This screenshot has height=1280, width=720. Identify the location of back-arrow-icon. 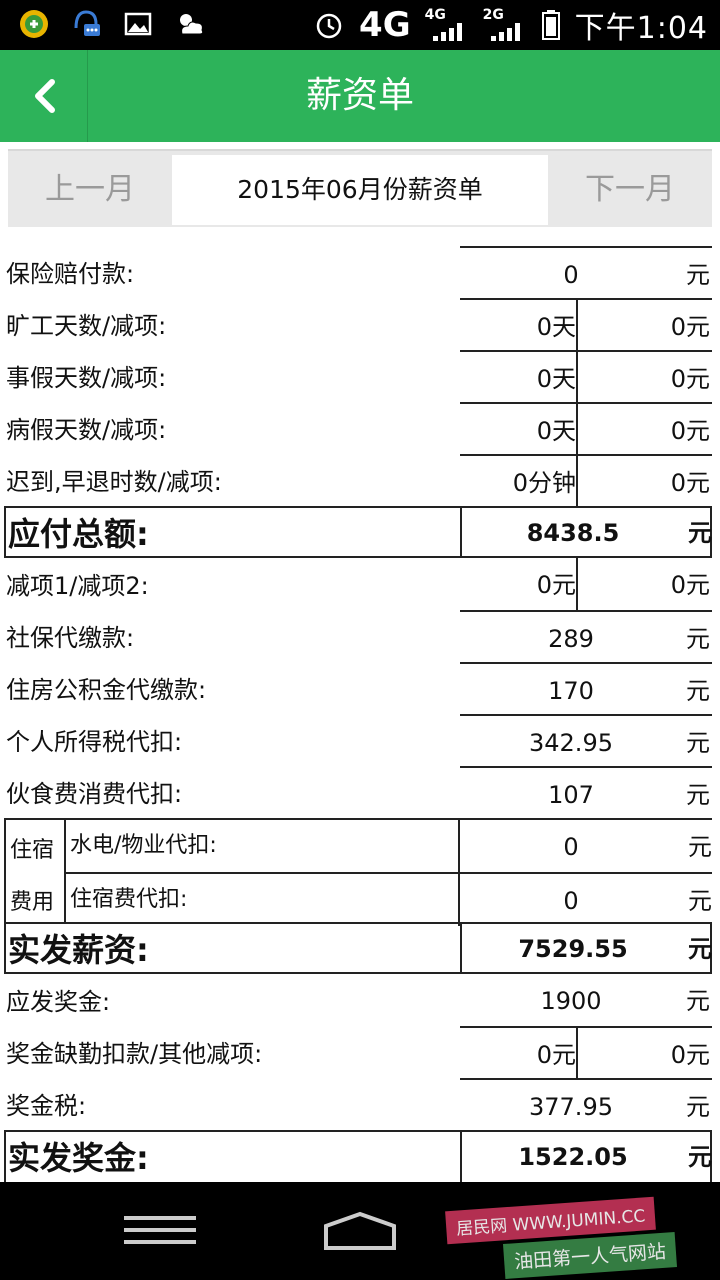
(44, 96).